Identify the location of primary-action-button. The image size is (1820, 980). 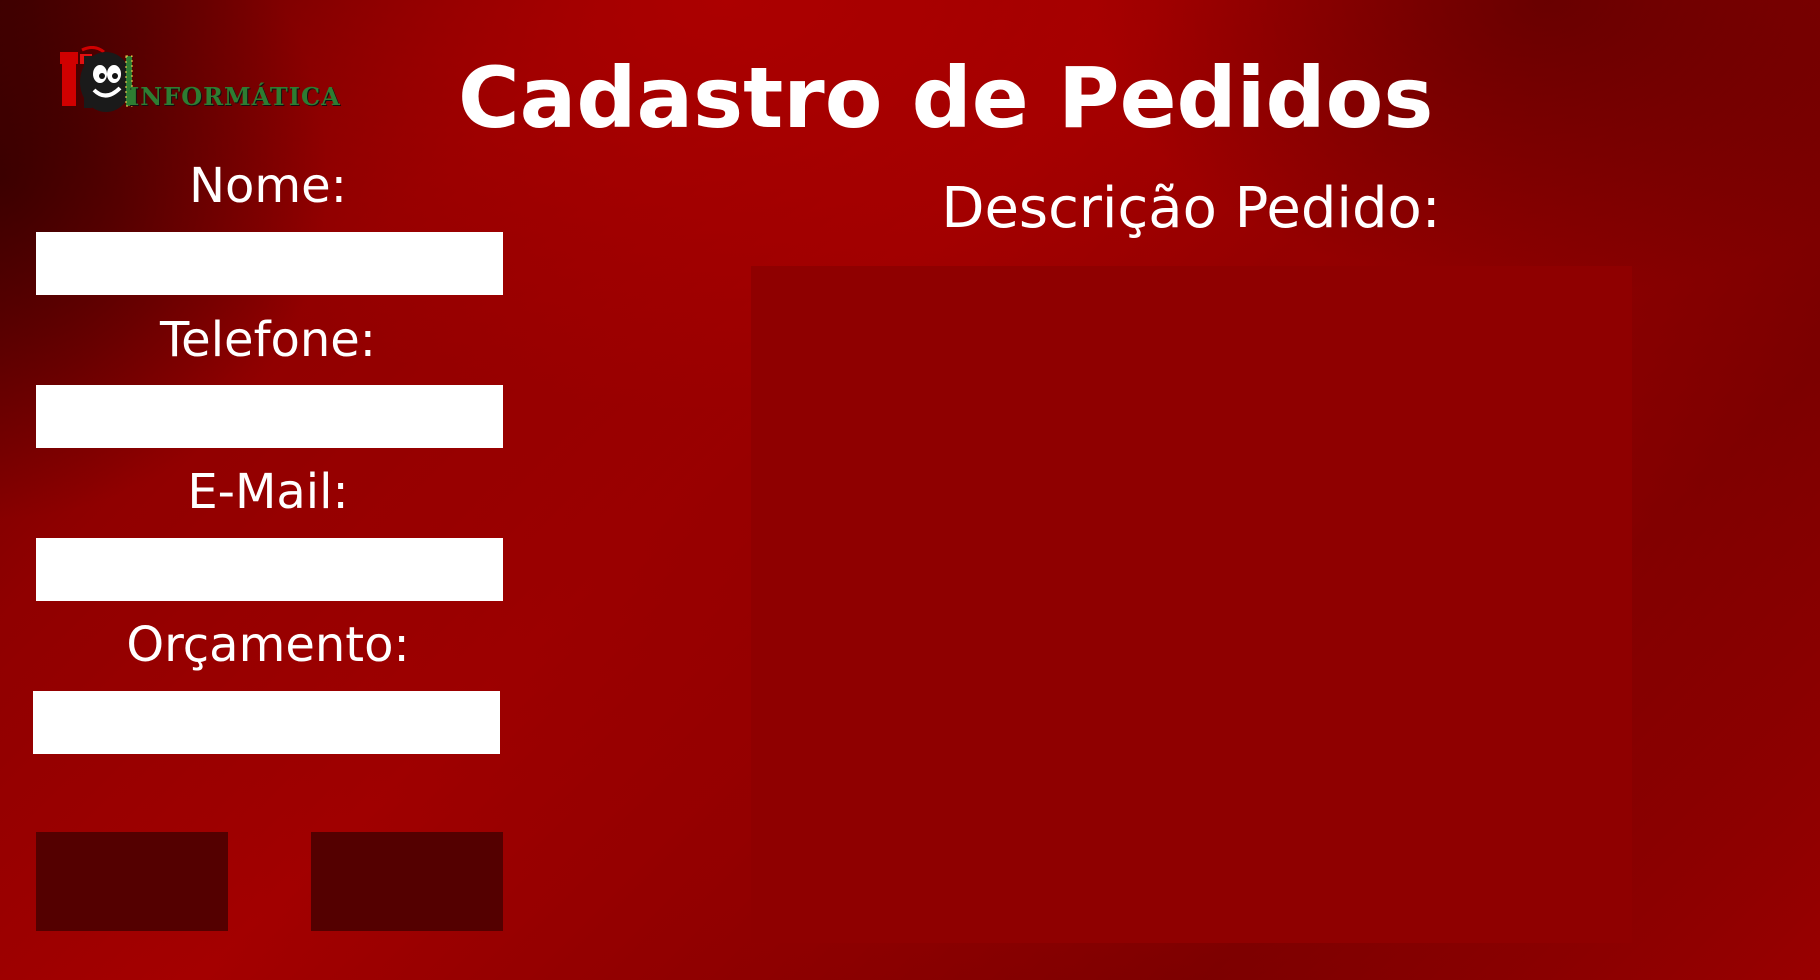
(132, 881).